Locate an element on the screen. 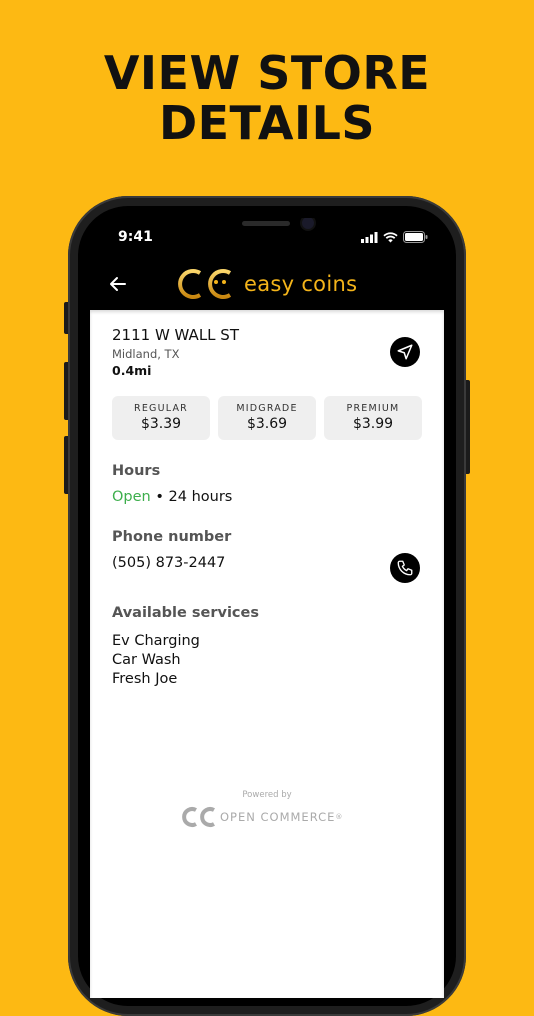  service-item: Ev Charging is located at coordinates (156, 641).